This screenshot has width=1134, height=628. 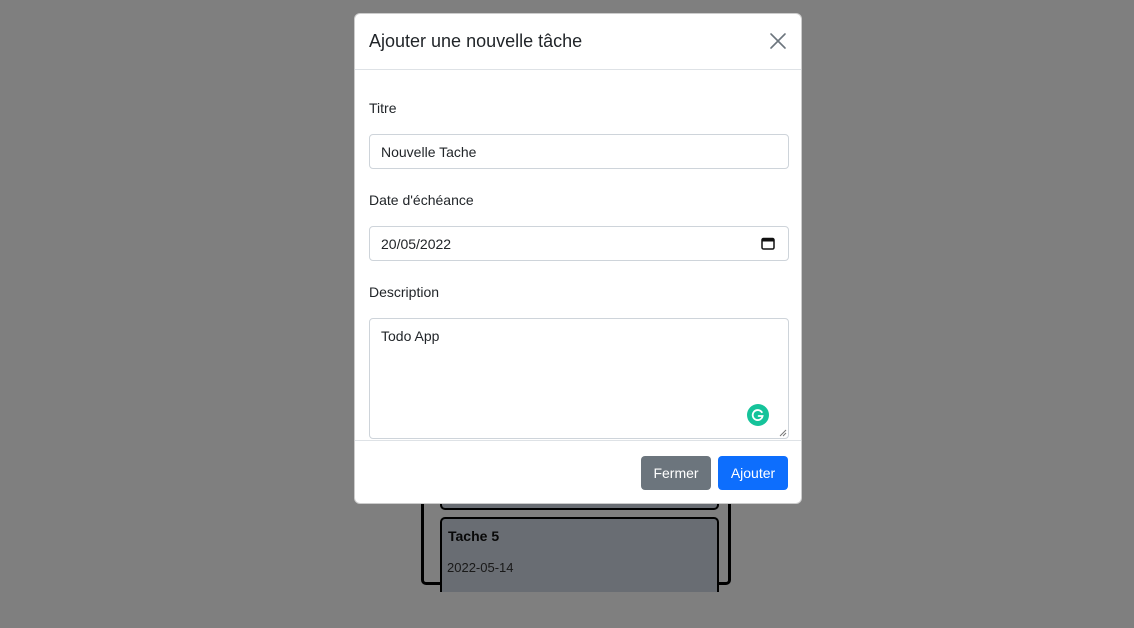 What do you see at coordinates (758, 415) in the screenshot?
I see `grammarly-icon` at bounding box center [758, 415].